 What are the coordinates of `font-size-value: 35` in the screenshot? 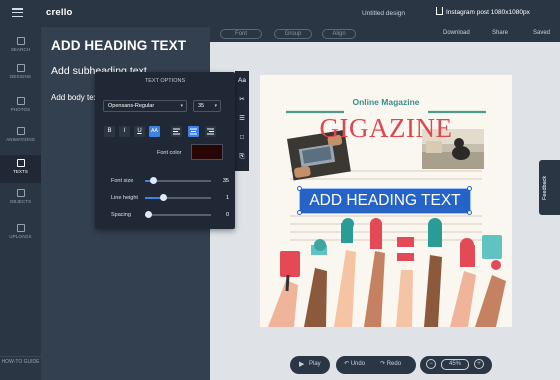 It's located at (201, 106).